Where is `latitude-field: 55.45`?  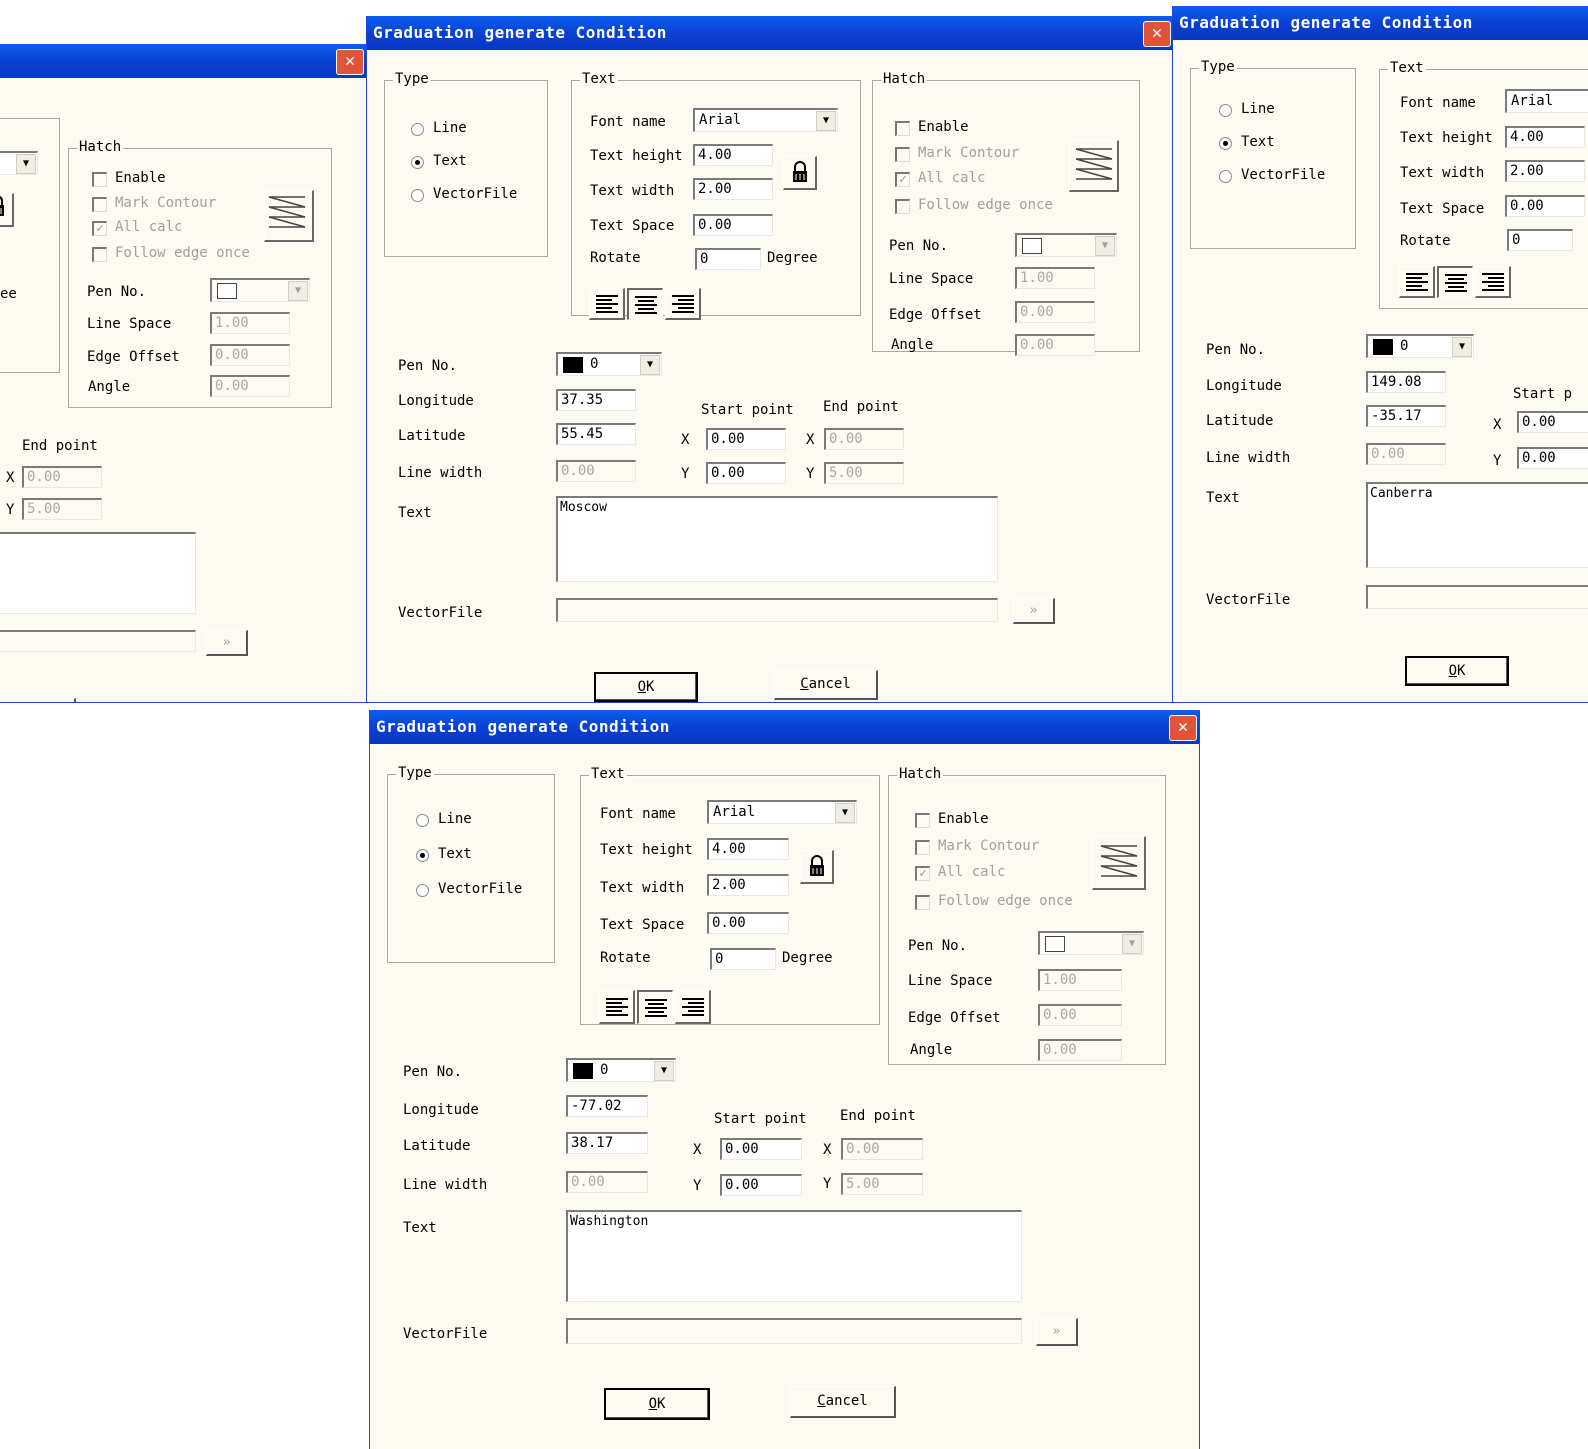
latitude-field: 55.45 is located at coordinates (596, 434).